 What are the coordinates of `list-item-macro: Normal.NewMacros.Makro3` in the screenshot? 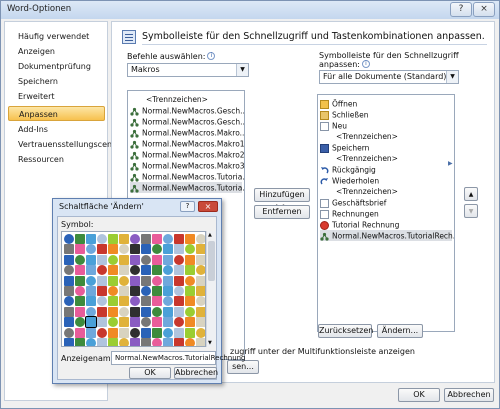 It's located at (187, 165).